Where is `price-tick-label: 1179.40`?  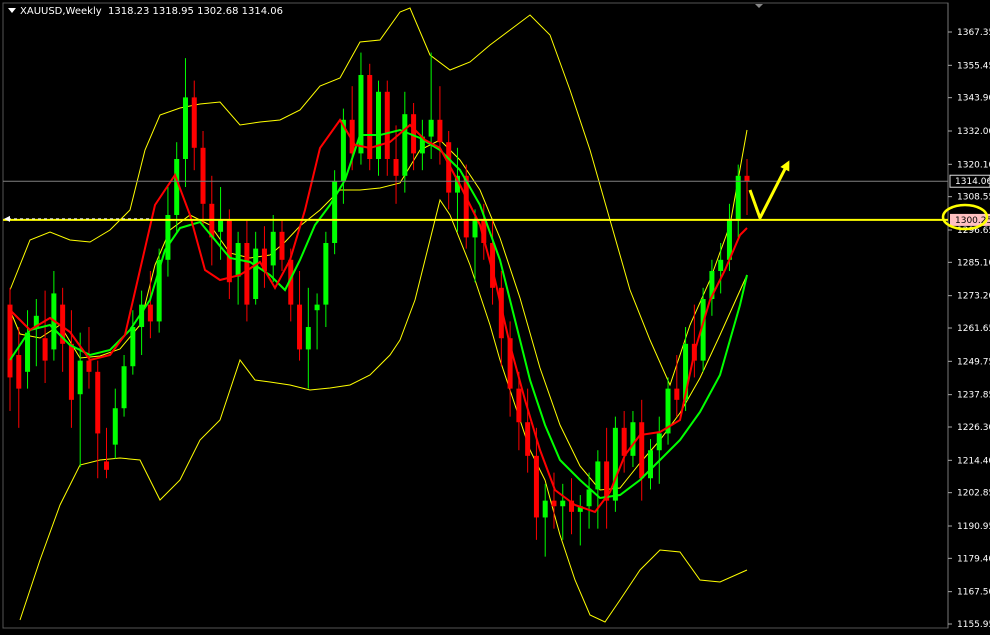 price-tick-label: 1179.40 is located at coordinates (973, 559).